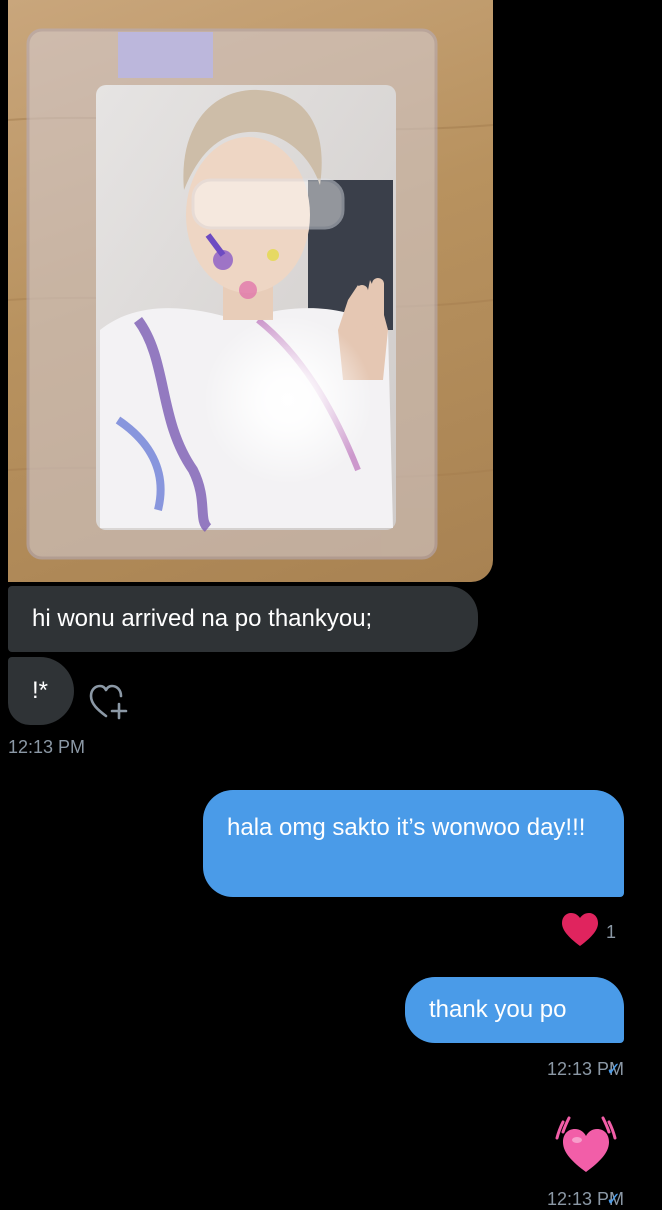  Describe the element at coordinates (498, 1009) in the screenshot. I see `sent-message-text: thank you po` at that location.